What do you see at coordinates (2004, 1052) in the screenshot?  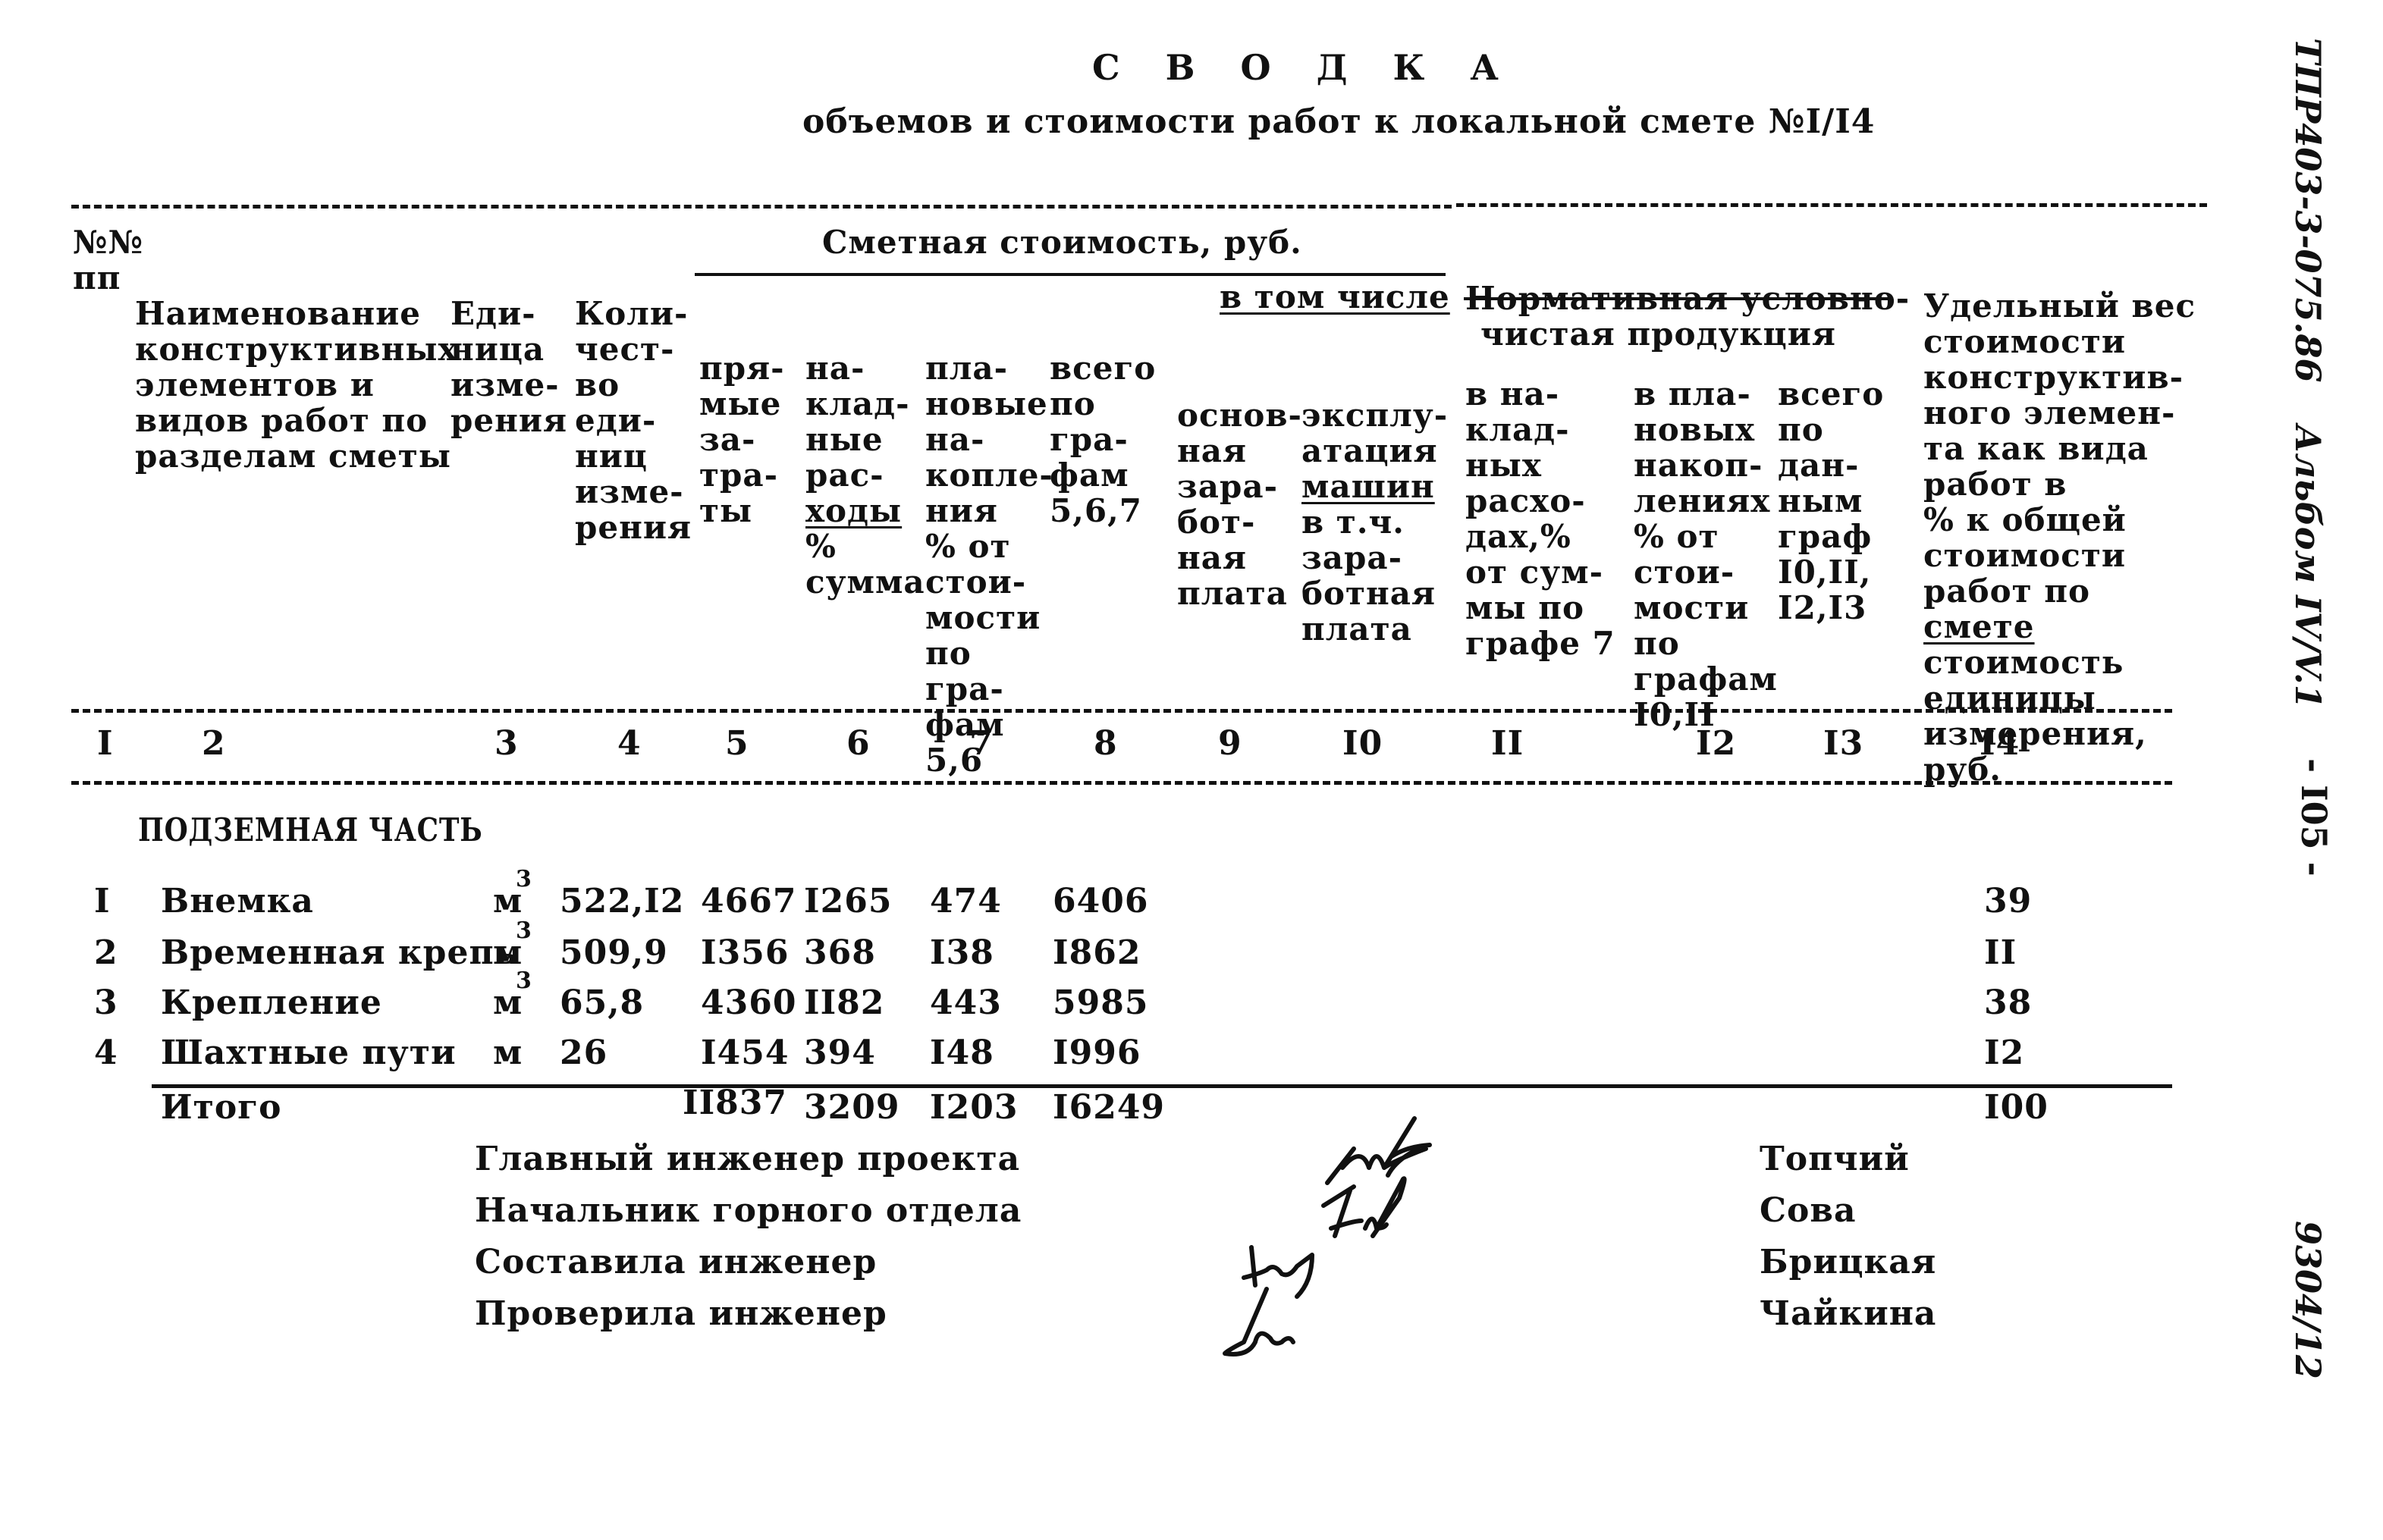 I see `row-specific-weight: I2` at bounding box center [2004, 1052].